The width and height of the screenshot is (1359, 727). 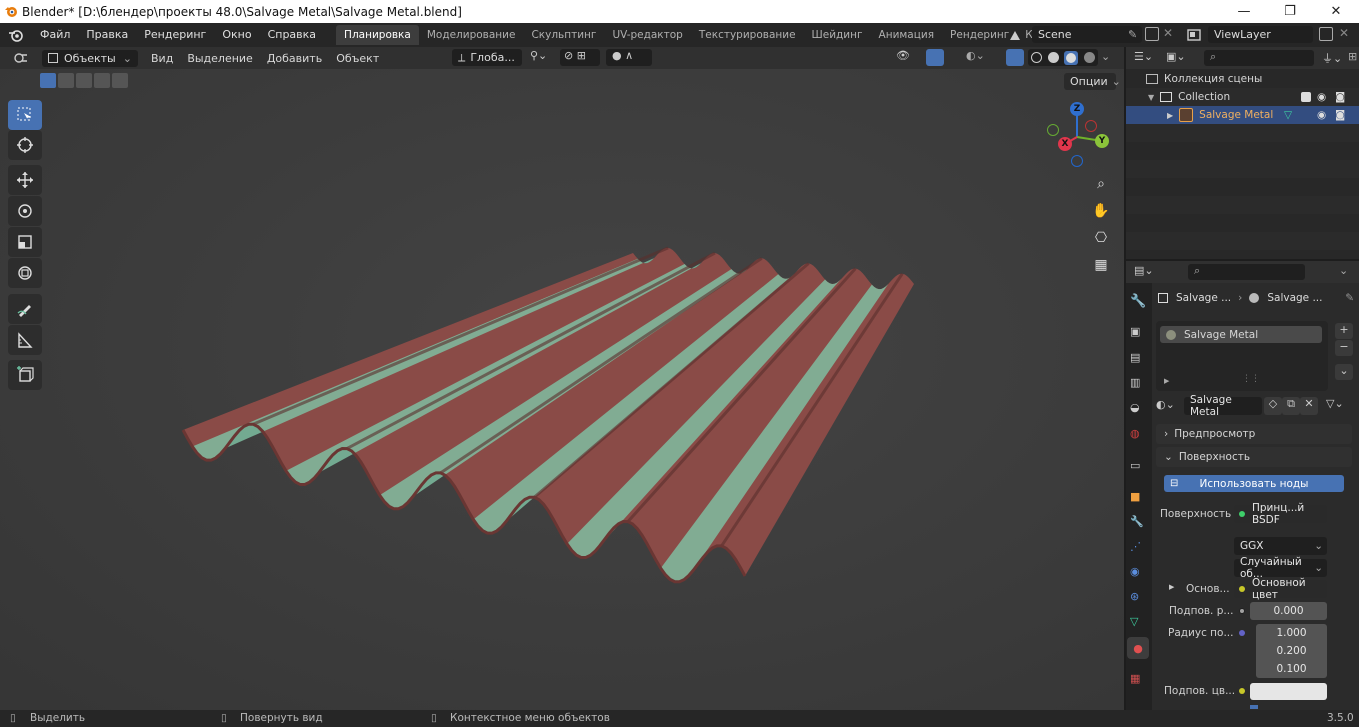 What do you see at coordinates (1291, 651) in the screenshot?
I see `radius-y-field: 0.200` at bounding box center [1291, 651].